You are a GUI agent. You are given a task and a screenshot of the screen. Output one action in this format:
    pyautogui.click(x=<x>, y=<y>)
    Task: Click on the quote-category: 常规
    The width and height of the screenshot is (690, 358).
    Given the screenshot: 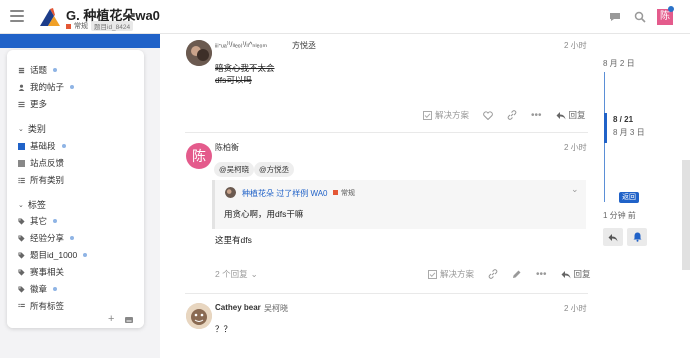 What is the action you would take?
    pyautogui.click(x=348, y=193)
    